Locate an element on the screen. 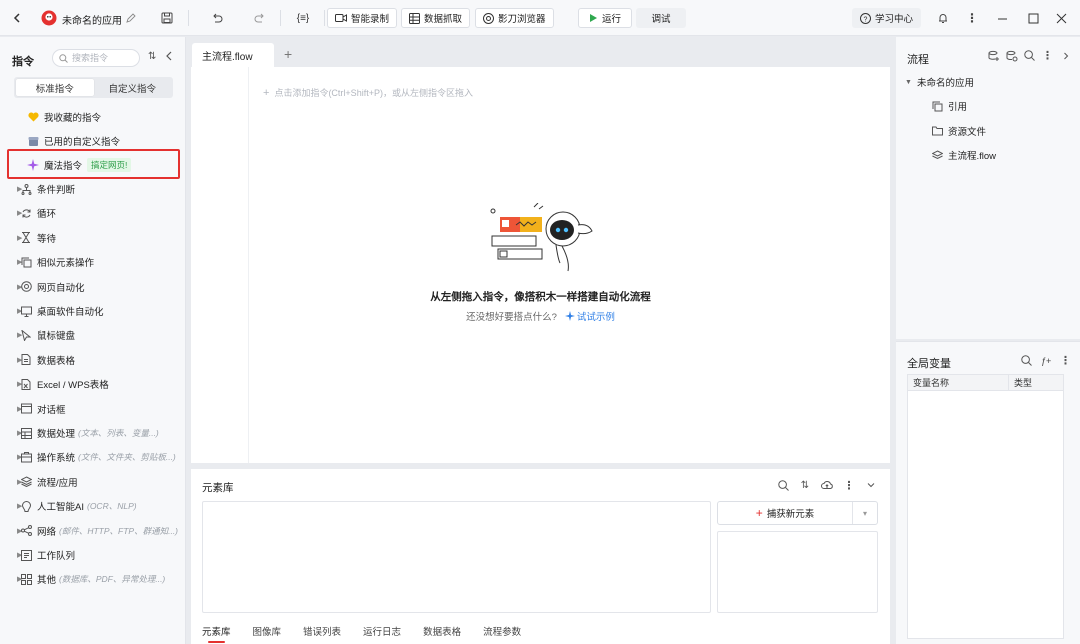 This screenshot has width=1080, height=644. command-group-item: ▶ 循环 is located at coordinates (92, 213).